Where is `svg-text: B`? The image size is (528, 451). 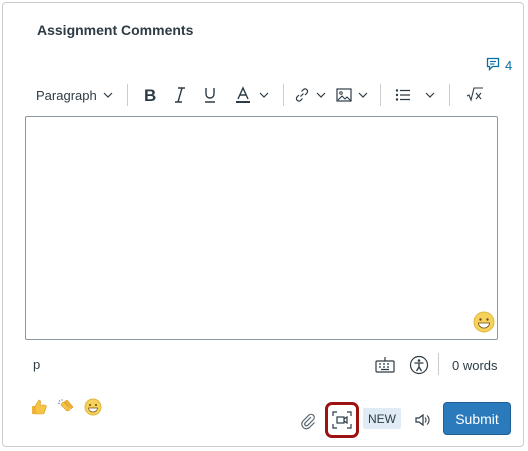 svg-text: B is located at coordinates (150, 95).